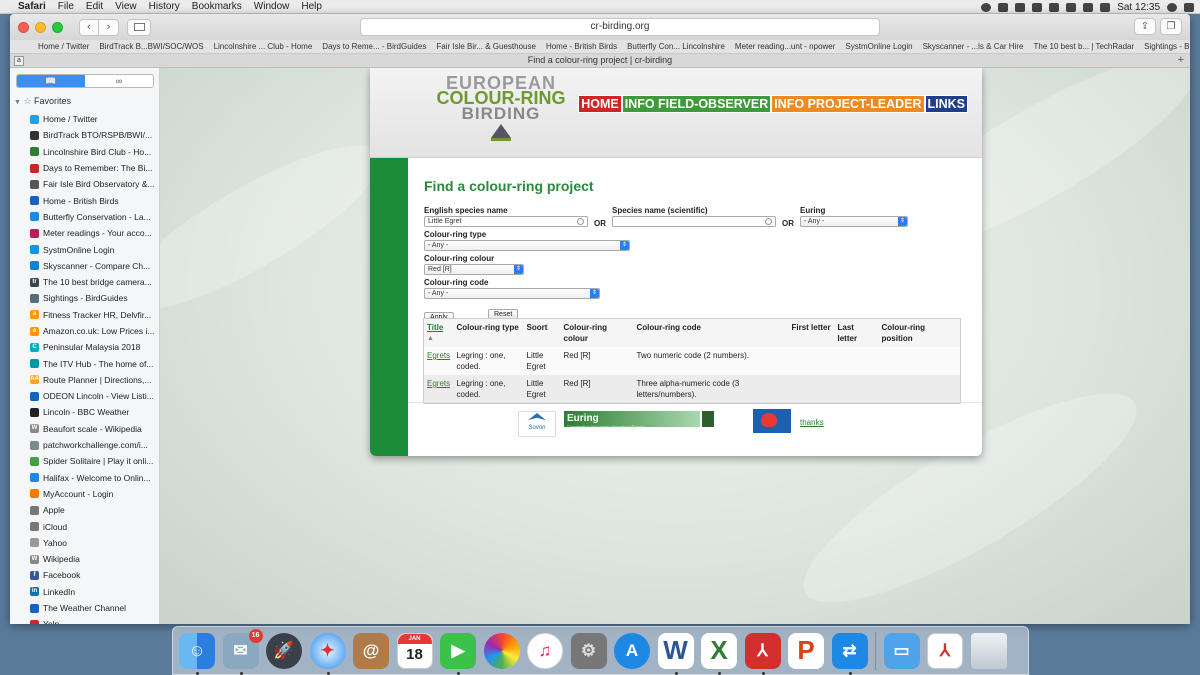  What do you see at coordinates (94, 6) in the screenshot?
I see `menu-edit: Edit` at bounding box center [94, 6].